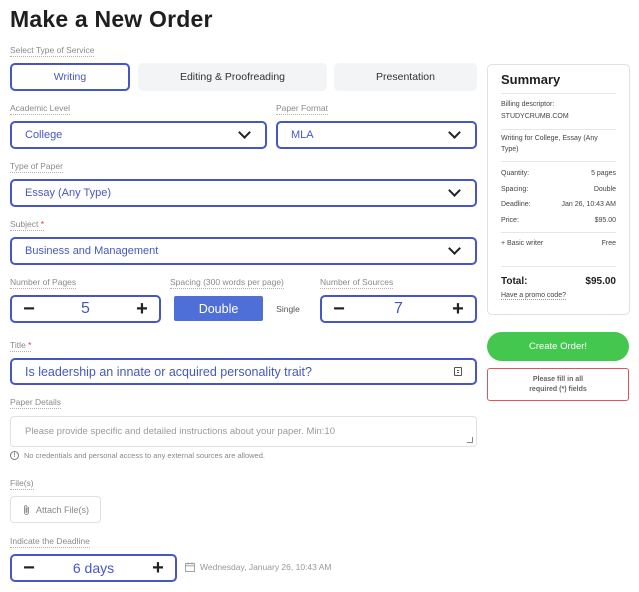 This screenshot has width=639, height=592. I want to click on sources-stepper: − 7 +, so click(398, 309).